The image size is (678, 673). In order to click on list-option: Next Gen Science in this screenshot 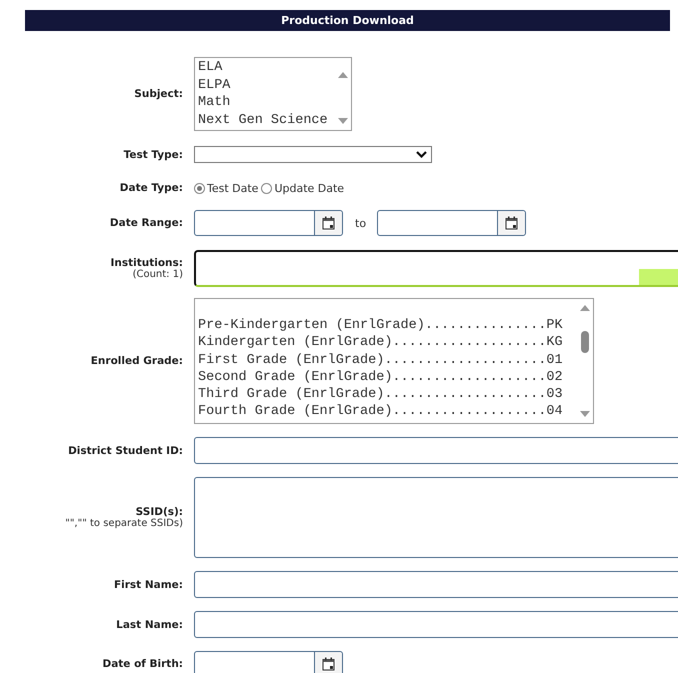, I will do `click(266, 120)`.